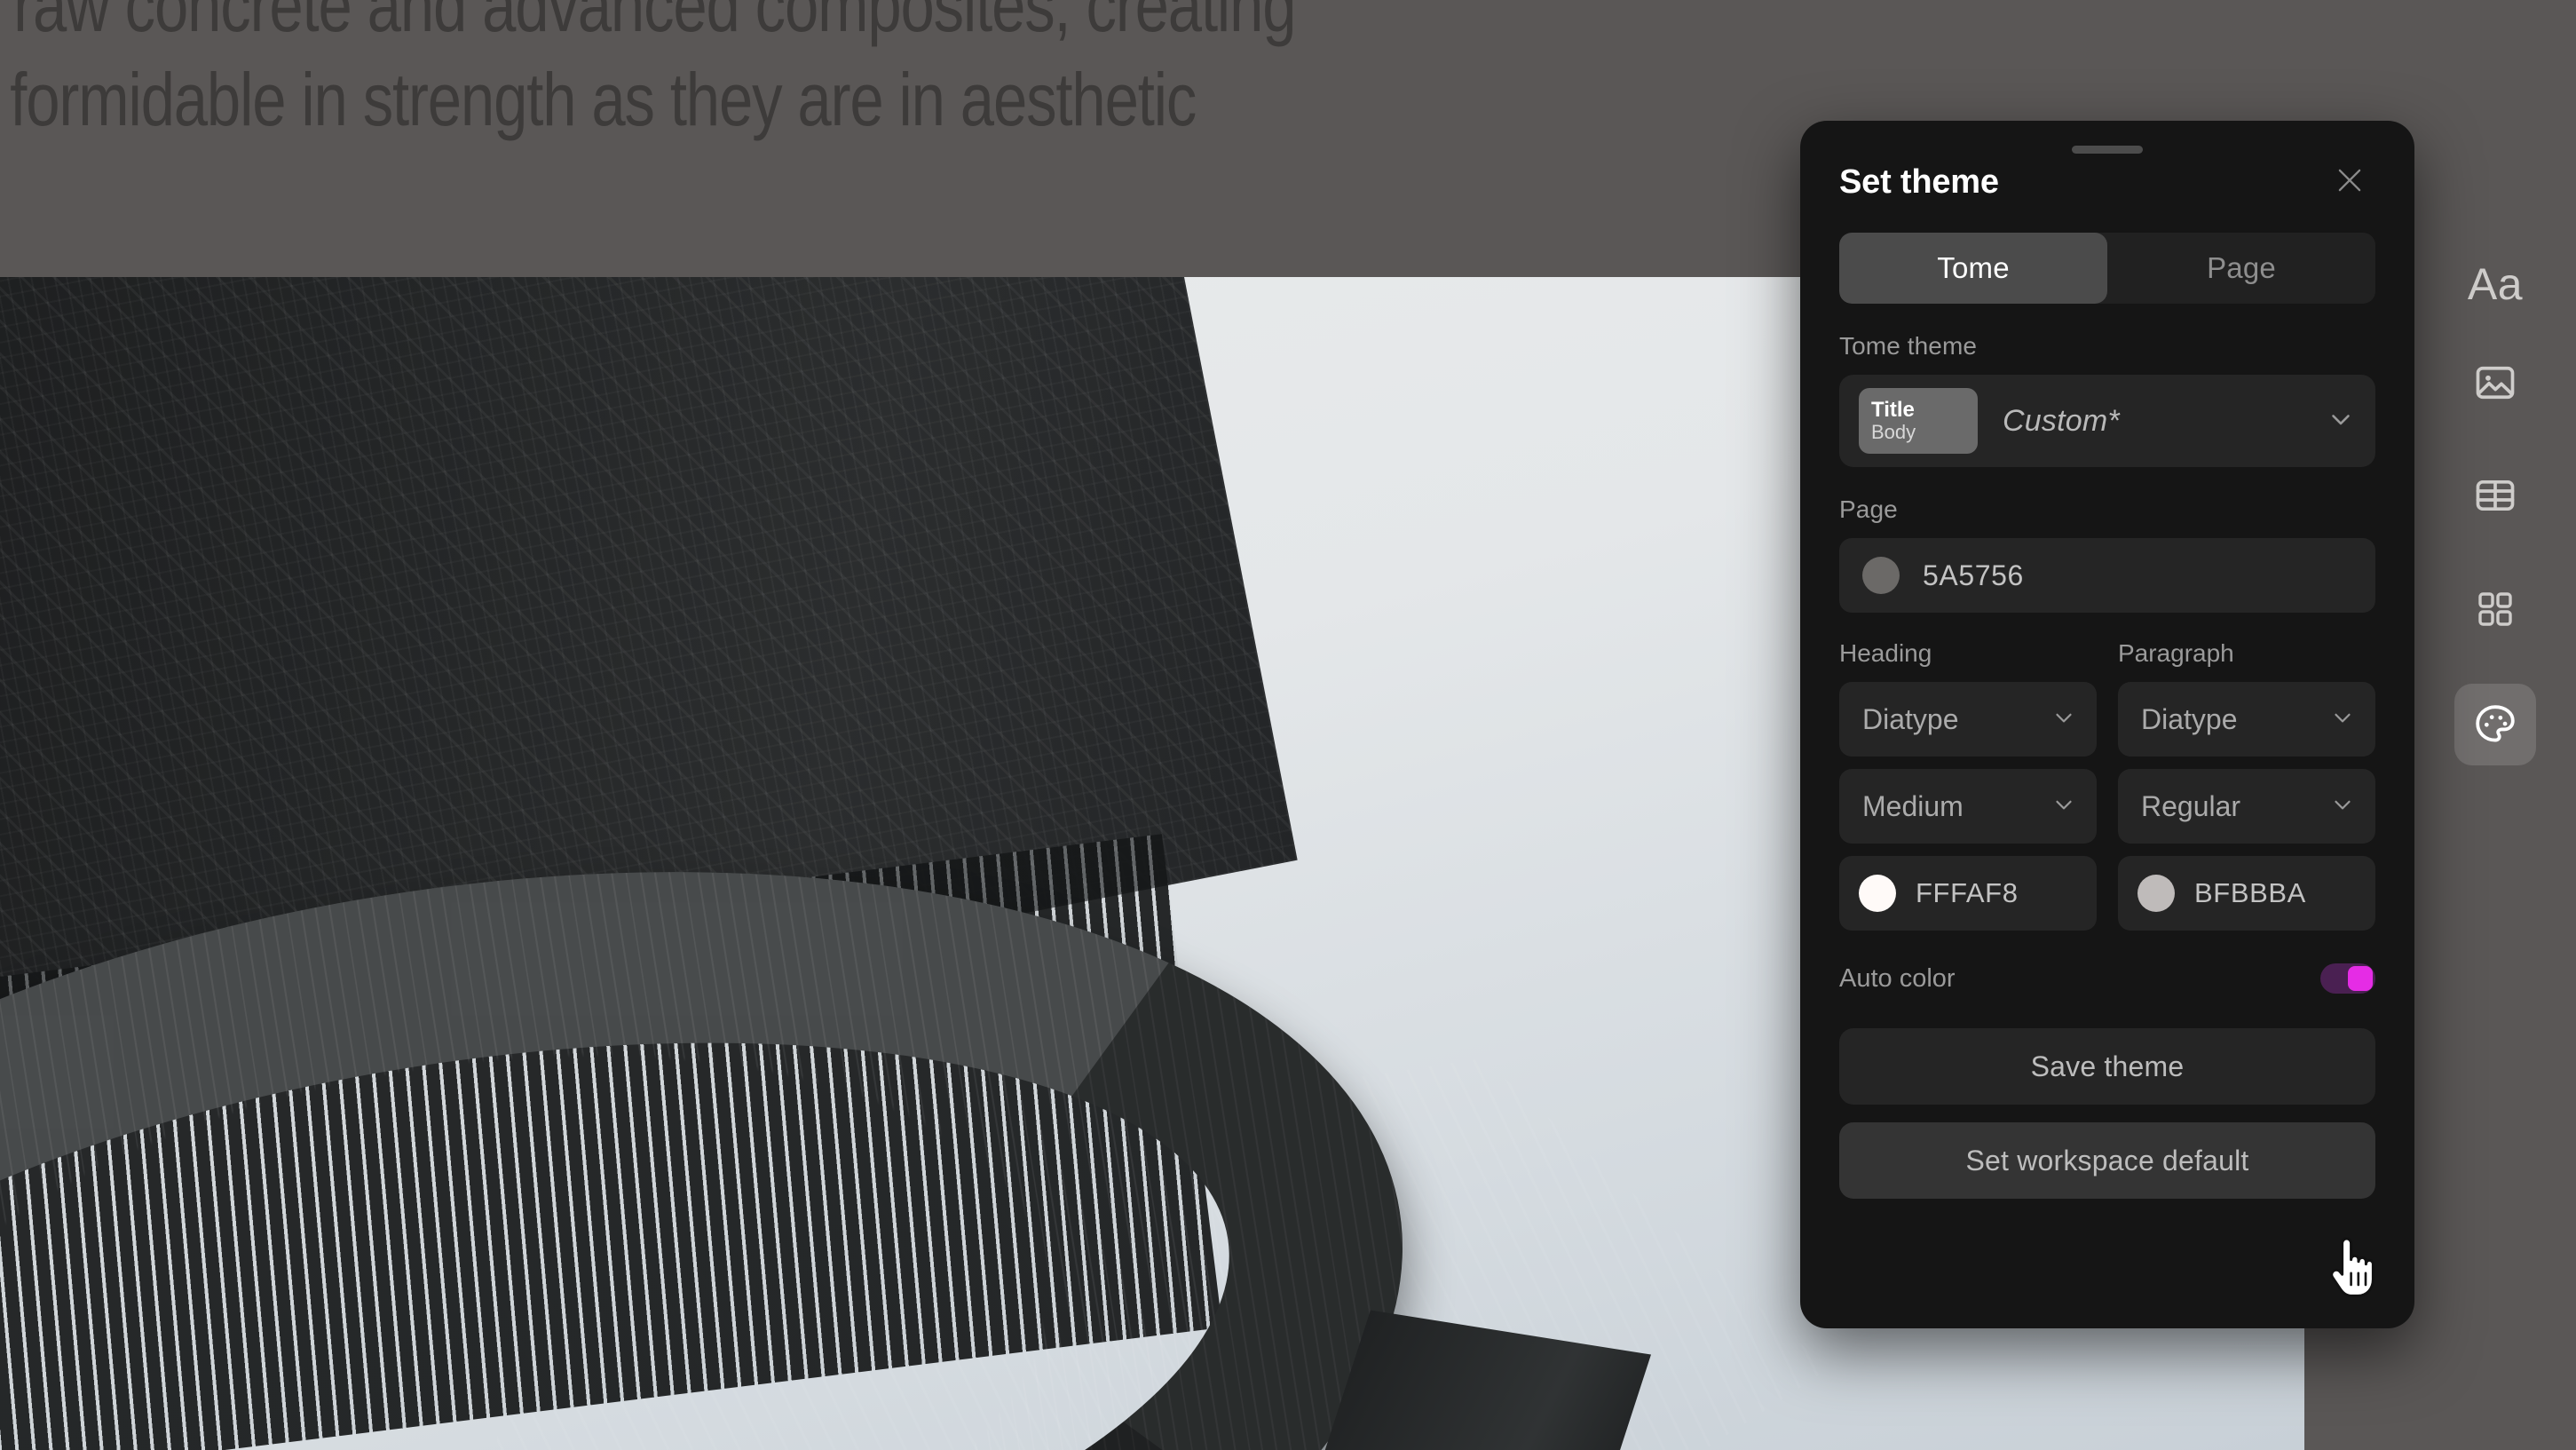 This screenshot has height=1450, width=2576. I want to click on heading-column: Heading Diatype Medium FFFAF8, so click(1968, 785).